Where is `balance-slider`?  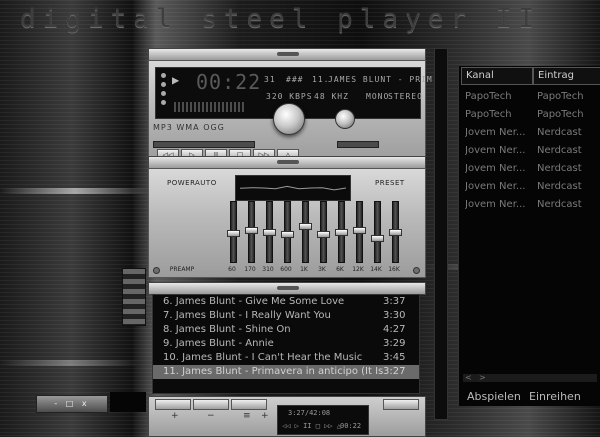
balance-slider is located at coordinates (358, 144).